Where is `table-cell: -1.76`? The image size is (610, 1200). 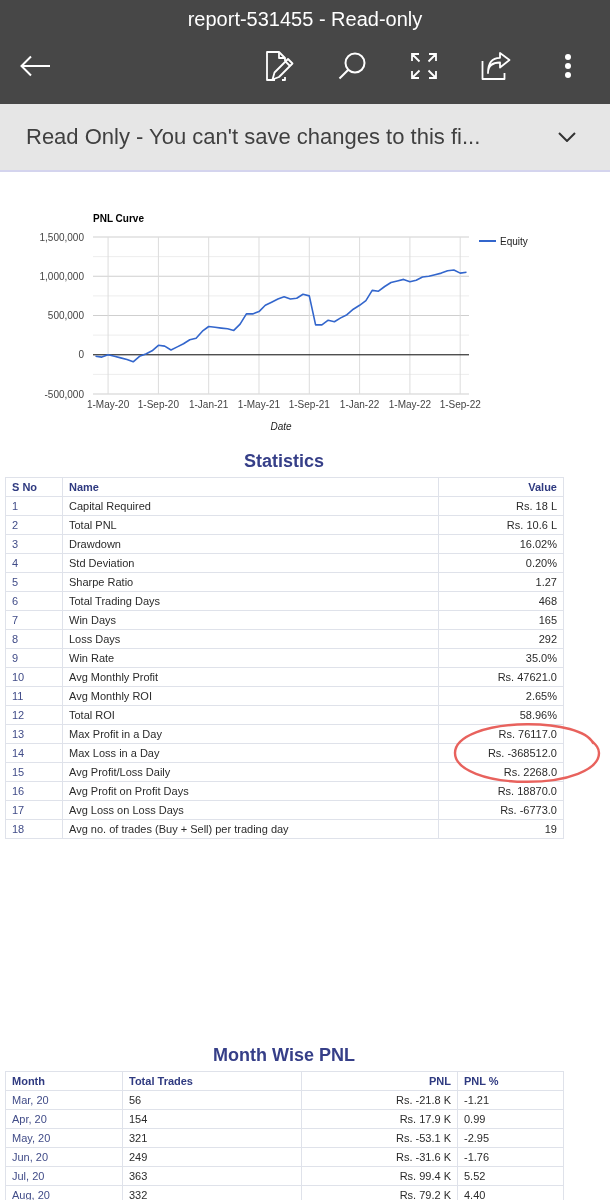 table-cell: -1.76 is located at coordinates (510, 1157).